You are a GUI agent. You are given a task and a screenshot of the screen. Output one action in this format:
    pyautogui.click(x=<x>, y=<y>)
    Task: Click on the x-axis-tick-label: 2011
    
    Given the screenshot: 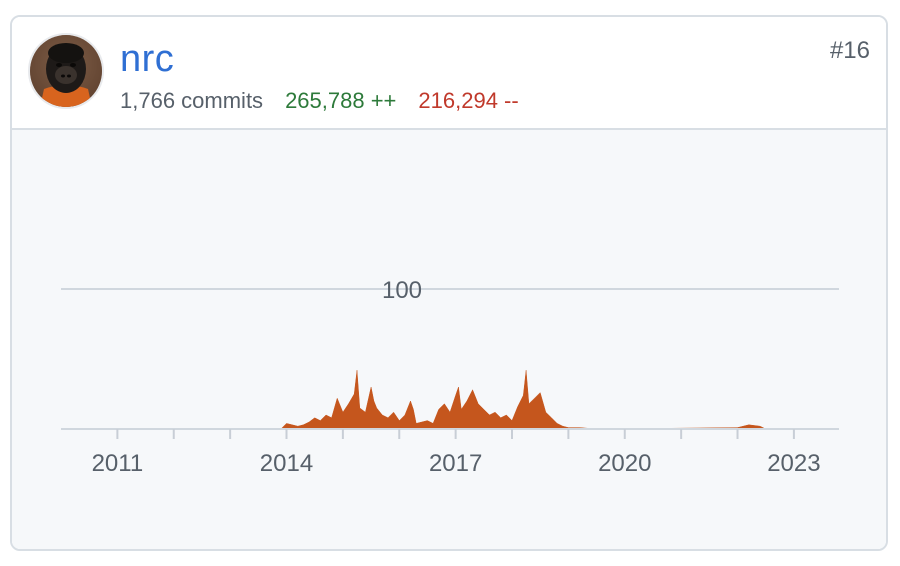 What is the action you would take?
    pyautogui.click(x=118, y=463)
    